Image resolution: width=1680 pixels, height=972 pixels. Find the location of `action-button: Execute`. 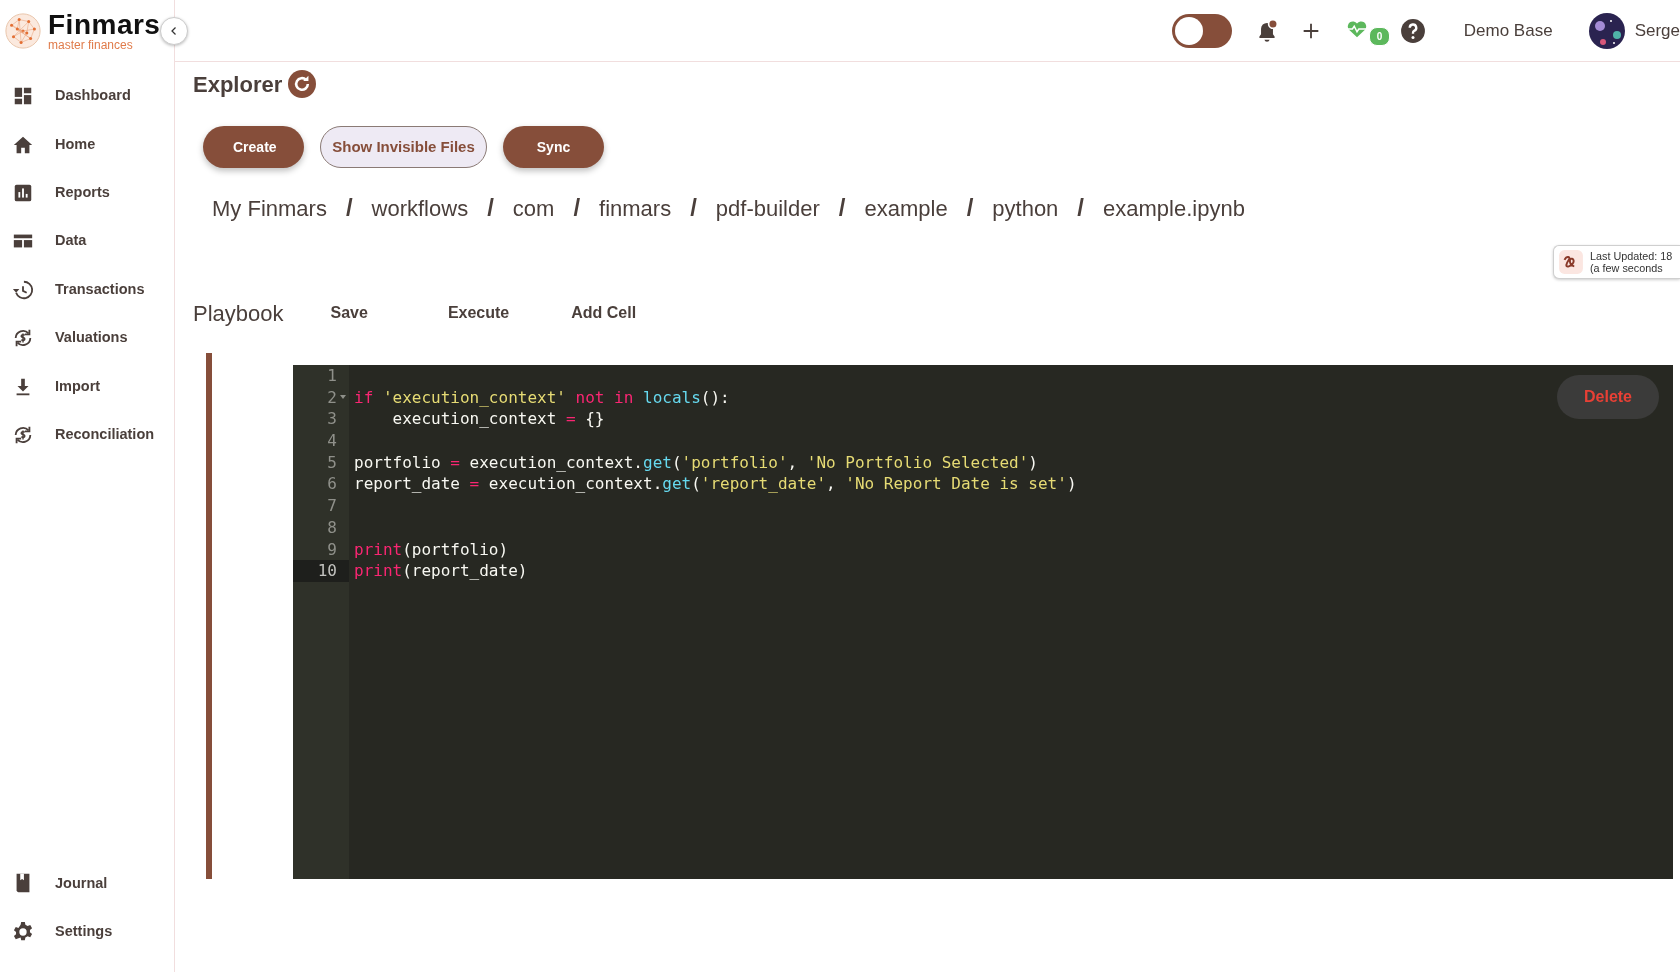

action-button: Execute is located at coordinates (478, 313).